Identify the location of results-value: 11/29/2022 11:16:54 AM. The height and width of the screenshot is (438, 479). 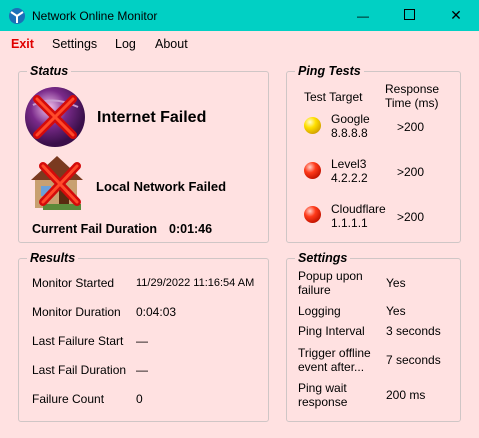
(195, 283).